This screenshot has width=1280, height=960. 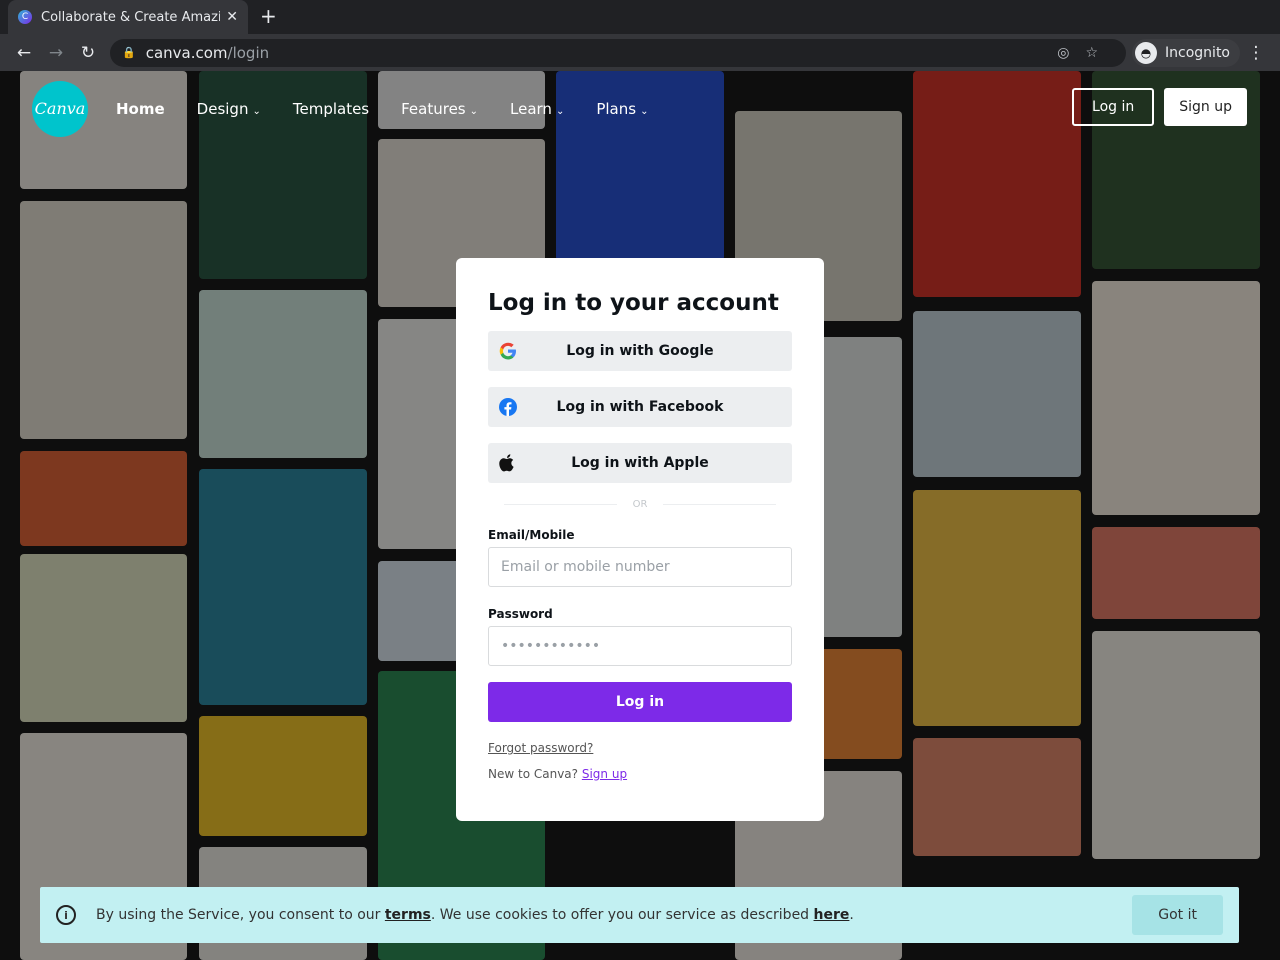 What do you see at coordinates (186, 52) in the screenshot?
I see `url-host: canva.com` at bounding box center [186, 52].